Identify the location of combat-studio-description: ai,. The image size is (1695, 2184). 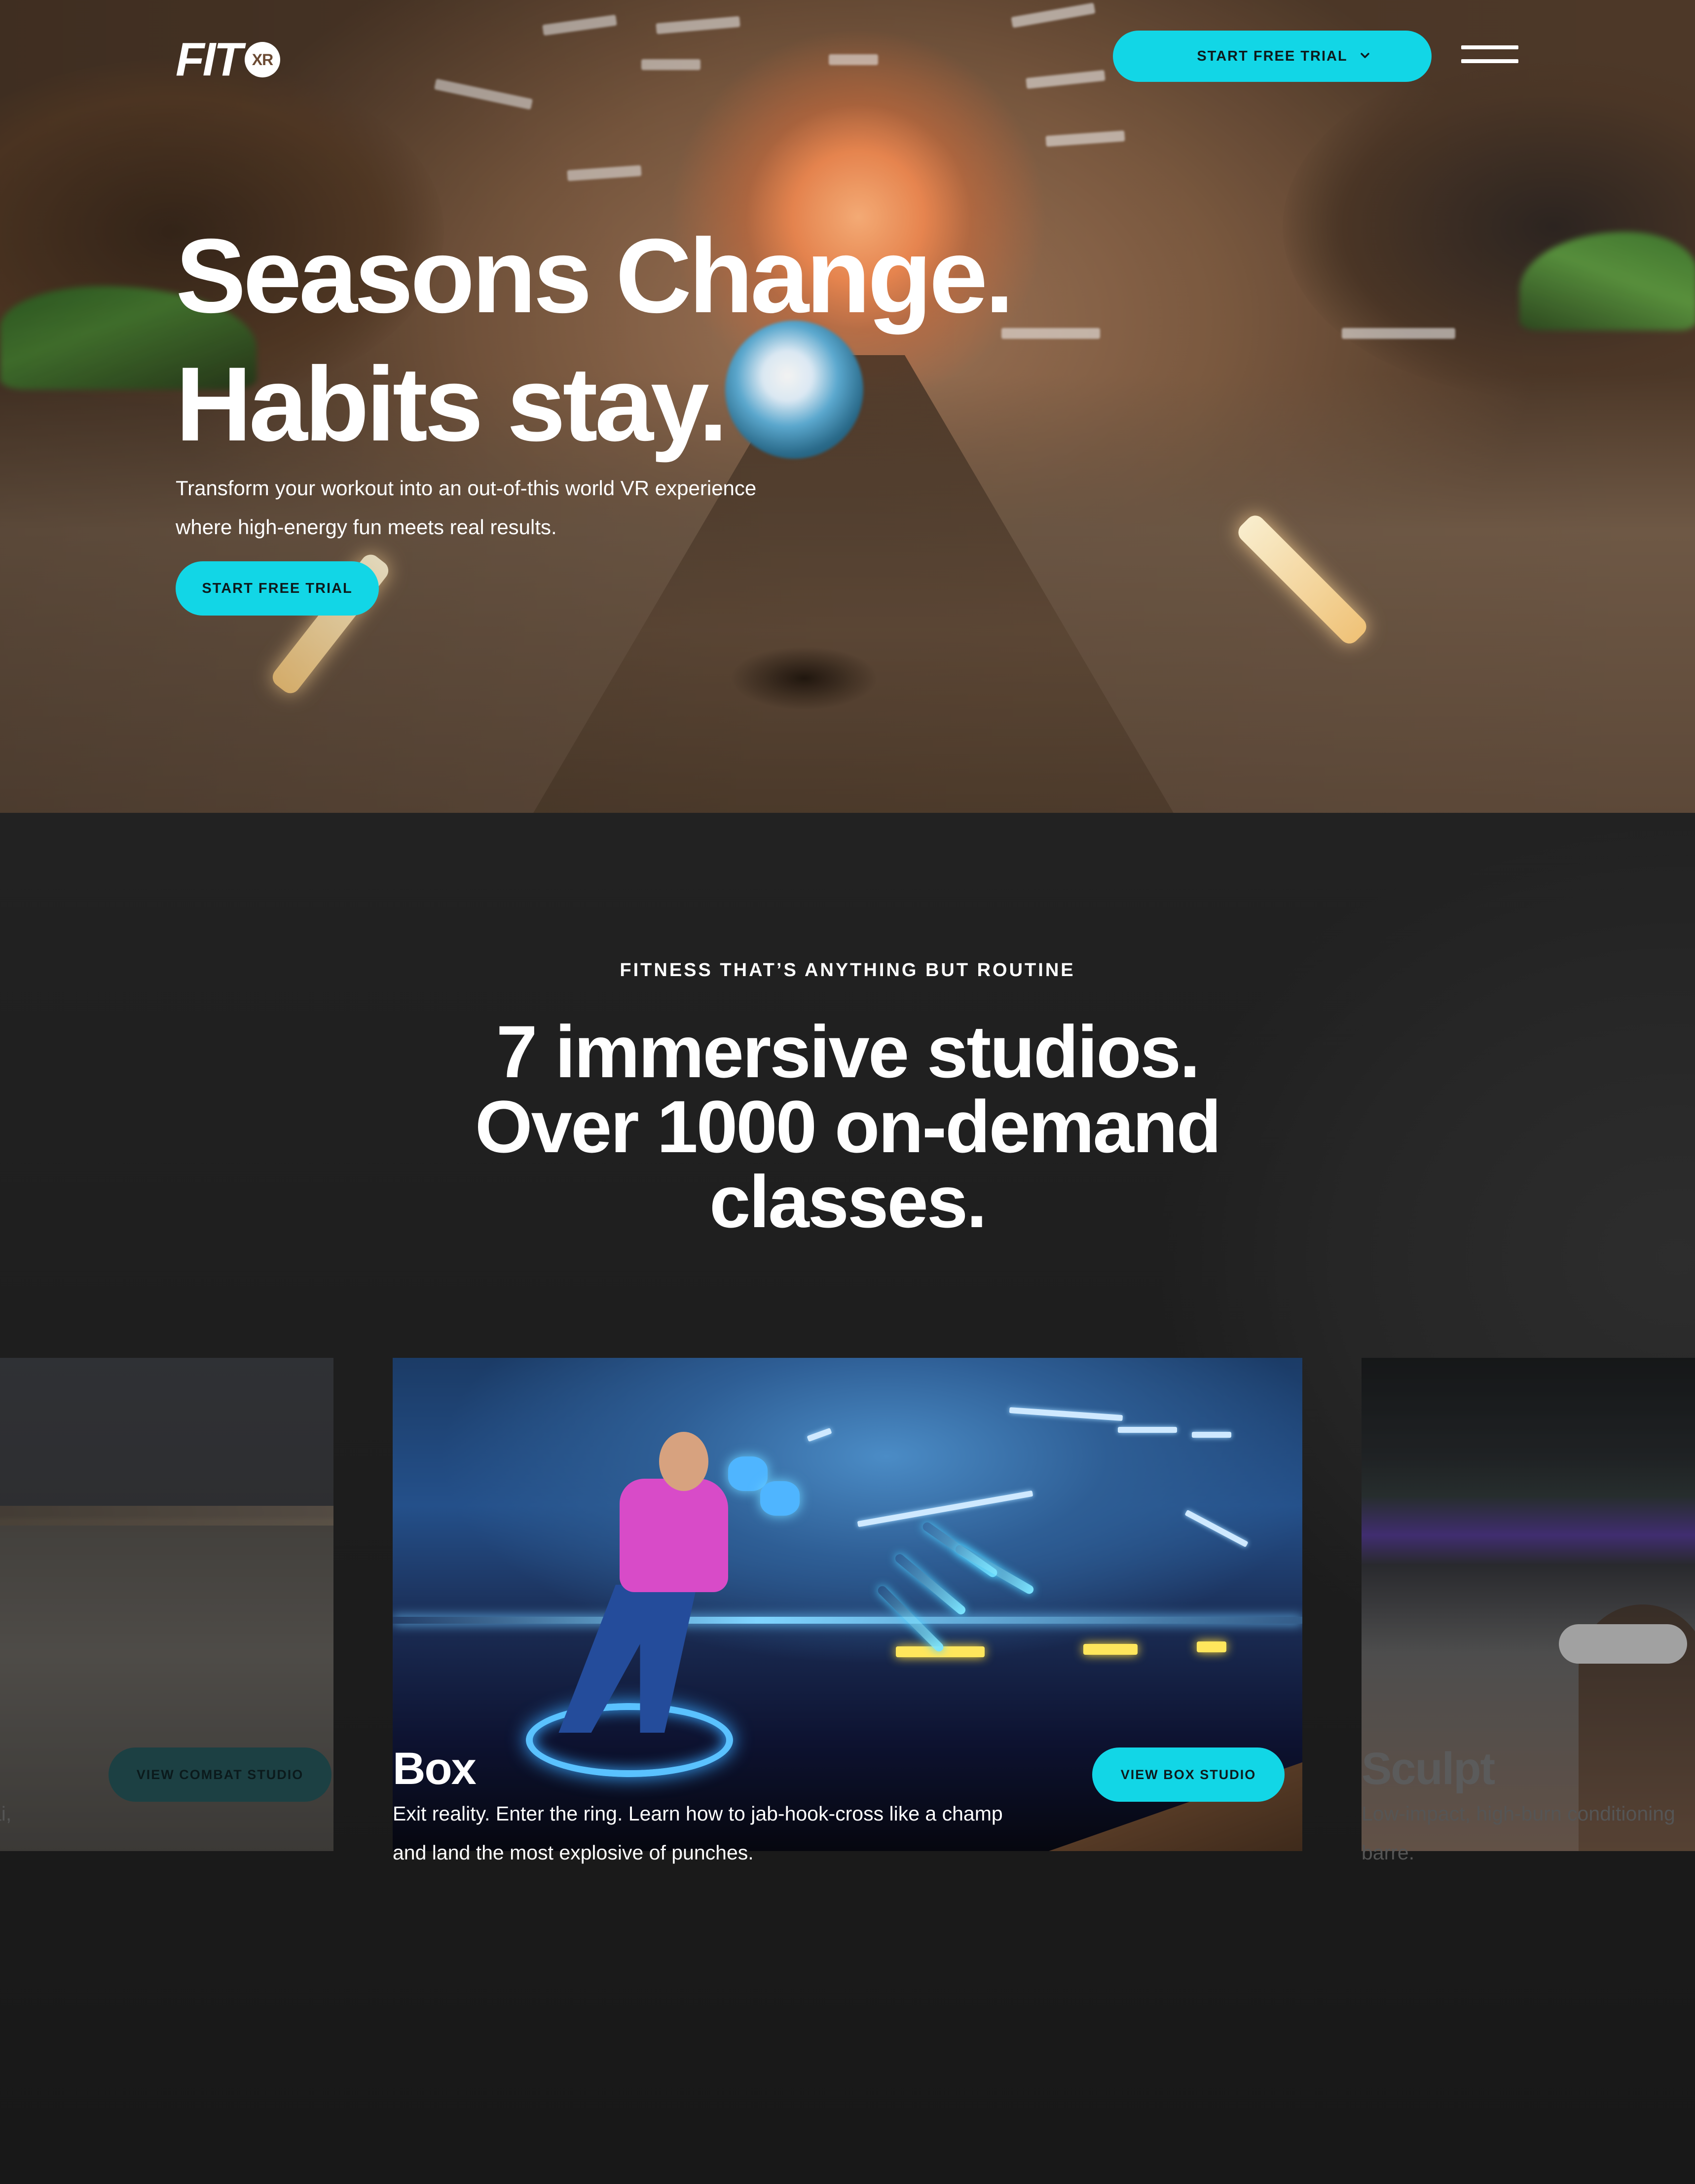
(6, 1813).